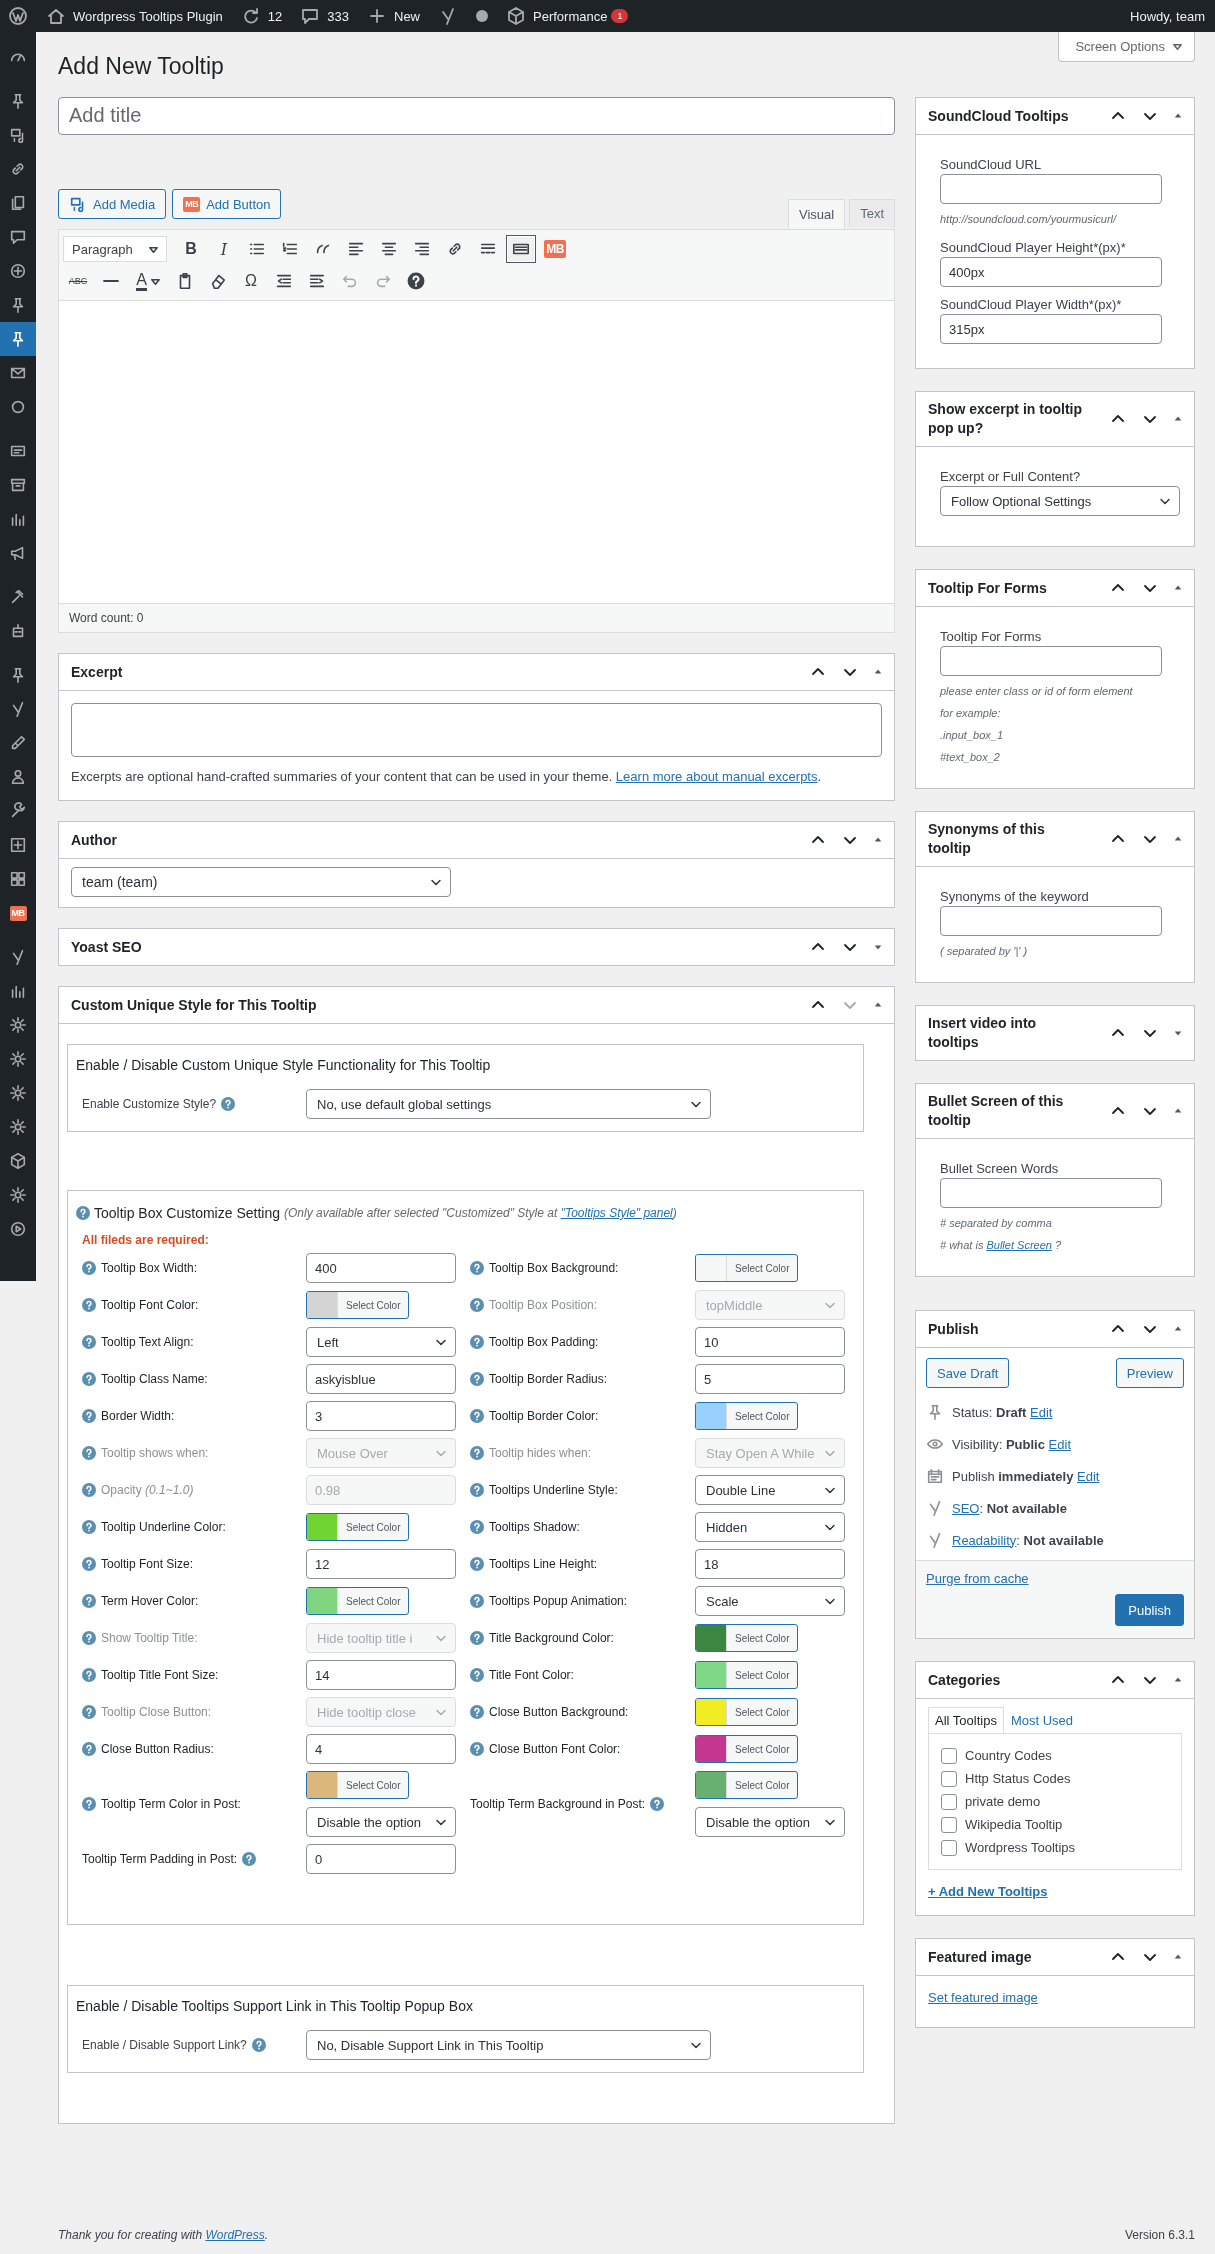  I want to click on screen-options-button: Screen Options, so click(1126, 47).